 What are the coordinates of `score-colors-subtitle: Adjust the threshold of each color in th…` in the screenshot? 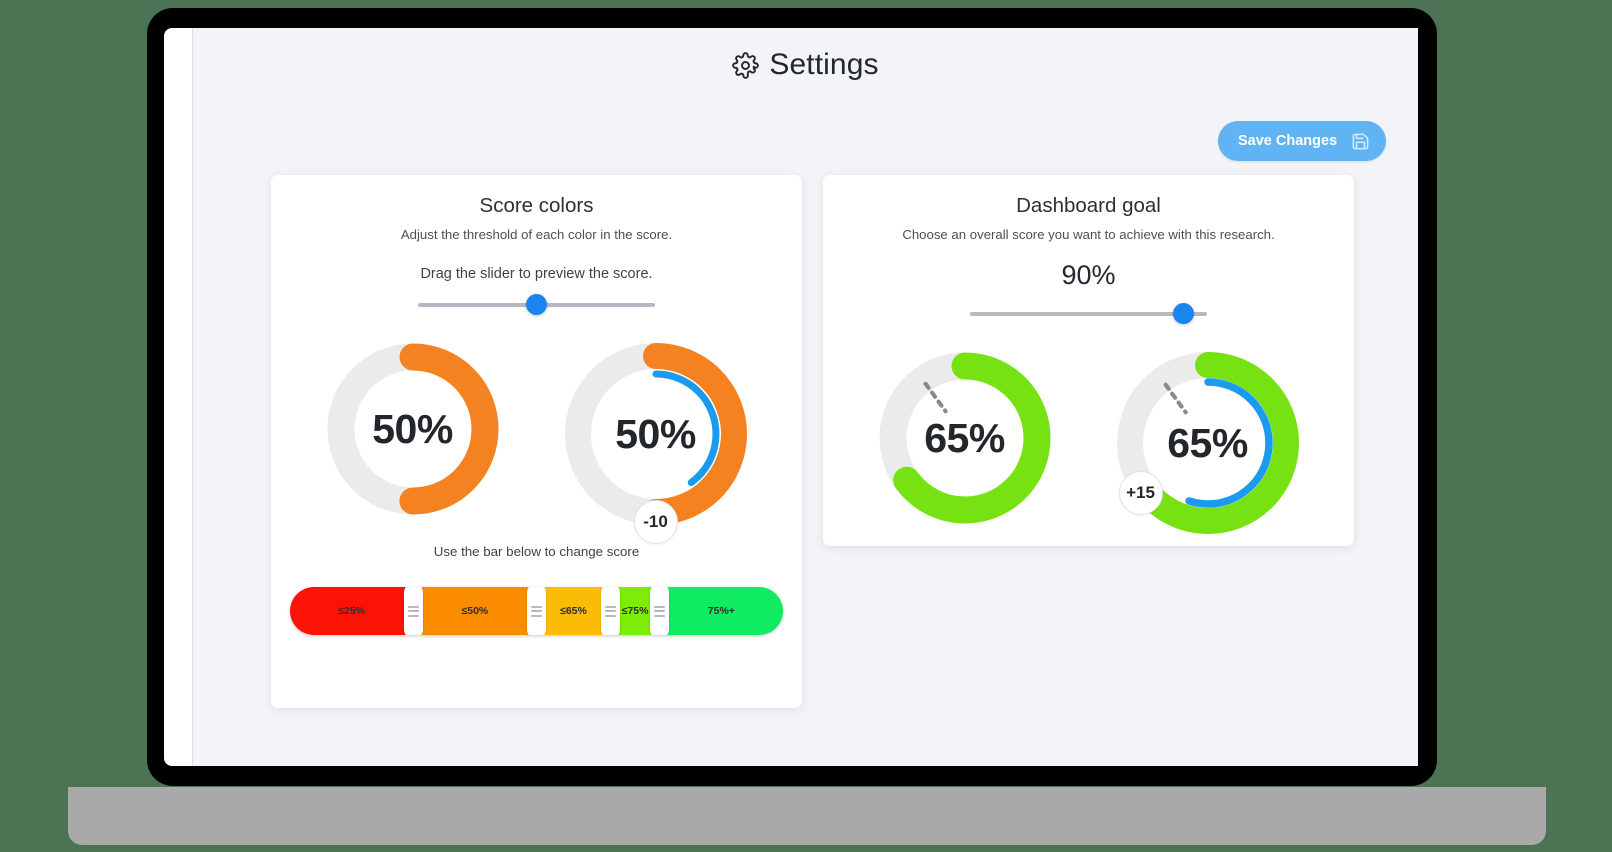 It's located at (536, 234).